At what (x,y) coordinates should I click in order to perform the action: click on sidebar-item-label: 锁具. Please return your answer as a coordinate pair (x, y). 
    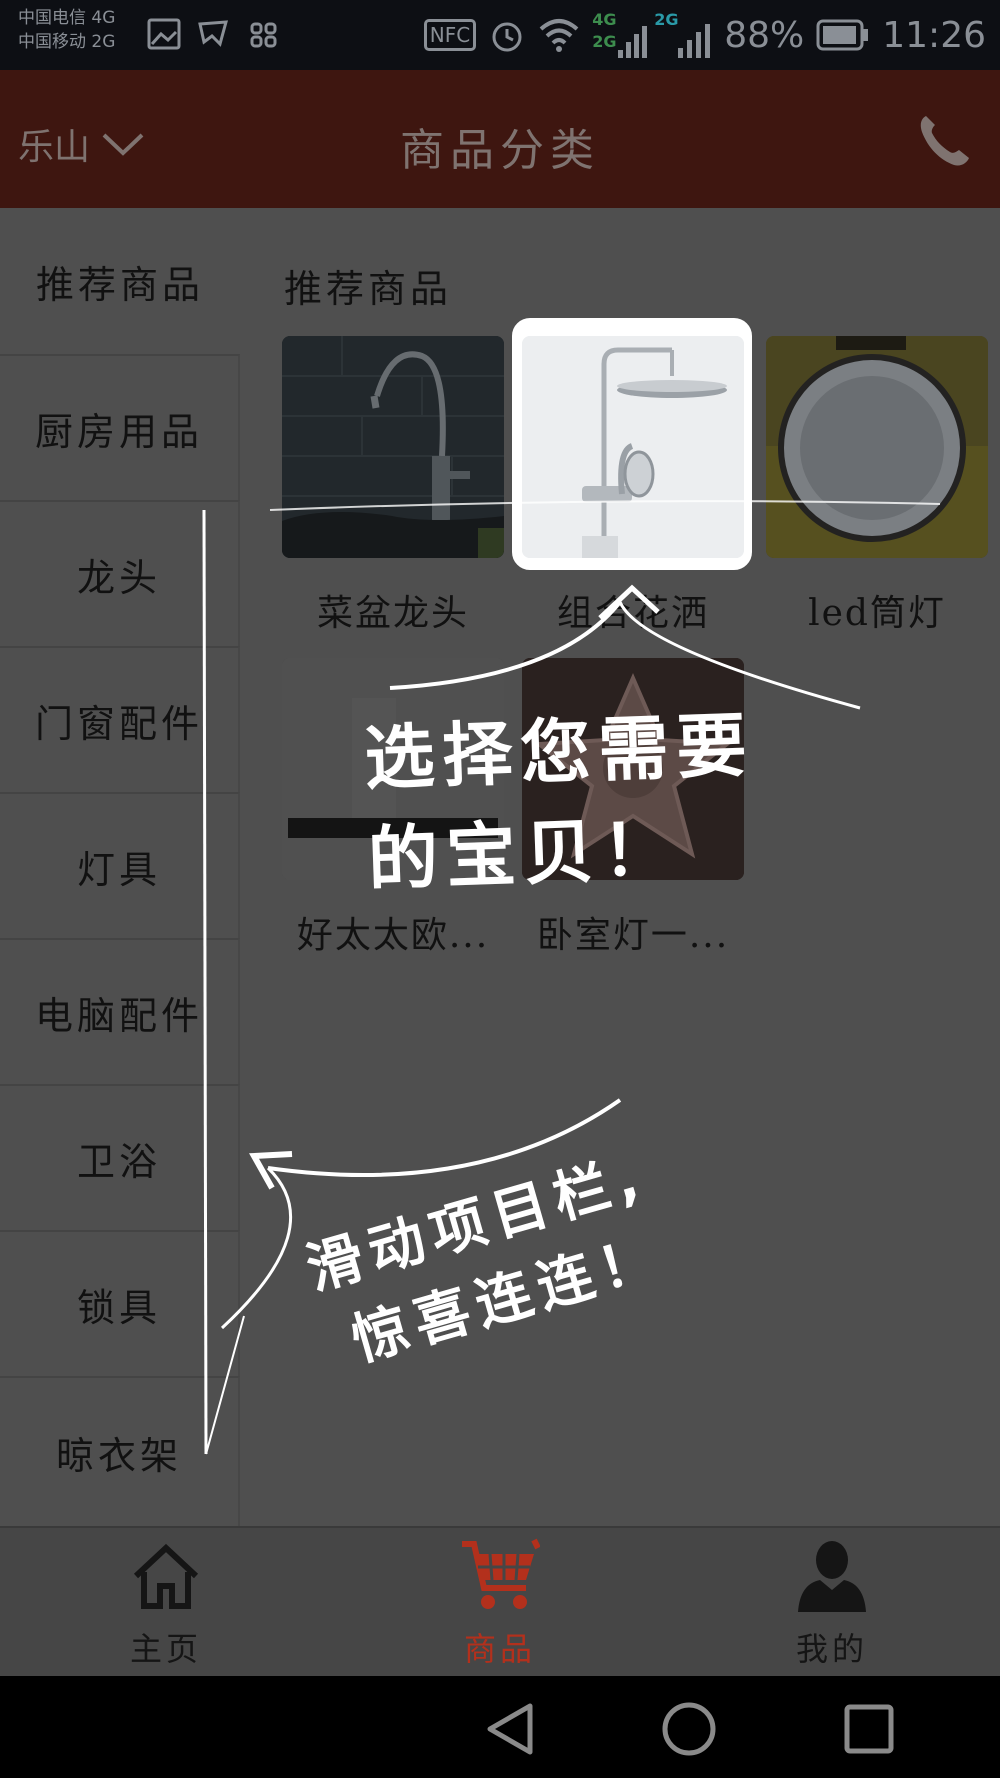
    Looking at the image, I should click on (118, 1307).